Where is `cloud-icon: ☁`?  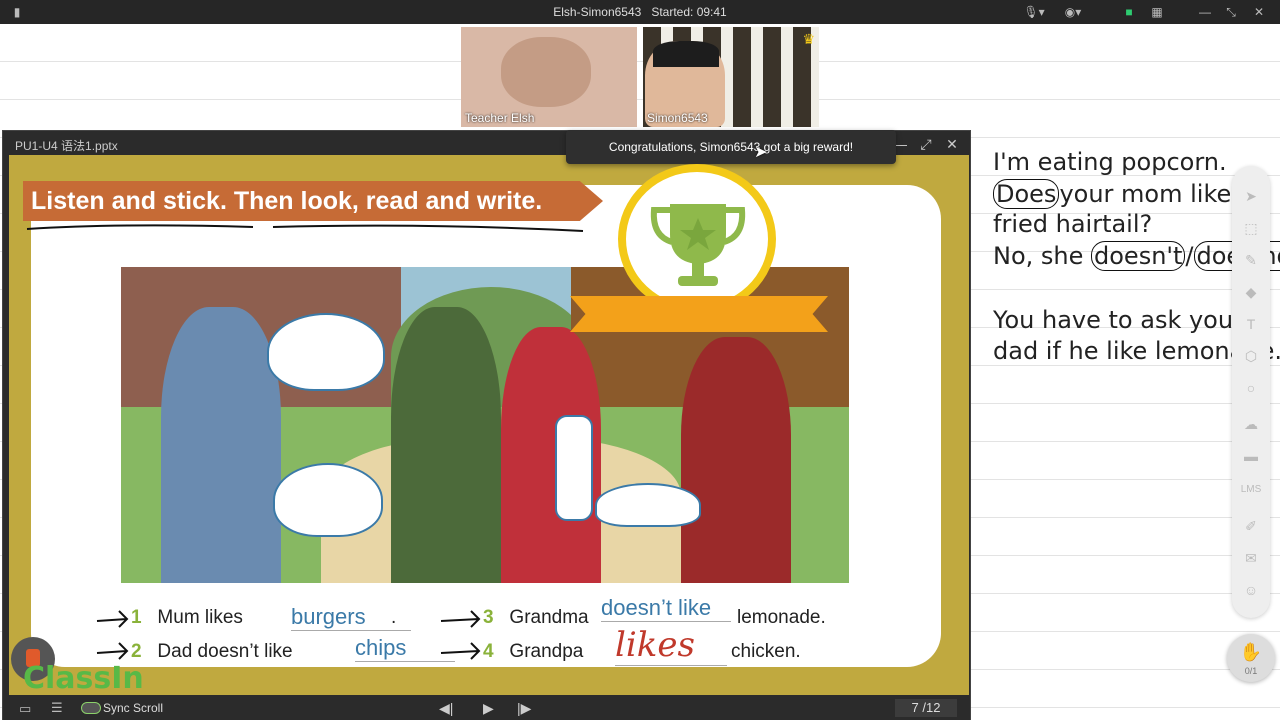
cloud-icon: ☁ is located at coordinates (1251, 424).